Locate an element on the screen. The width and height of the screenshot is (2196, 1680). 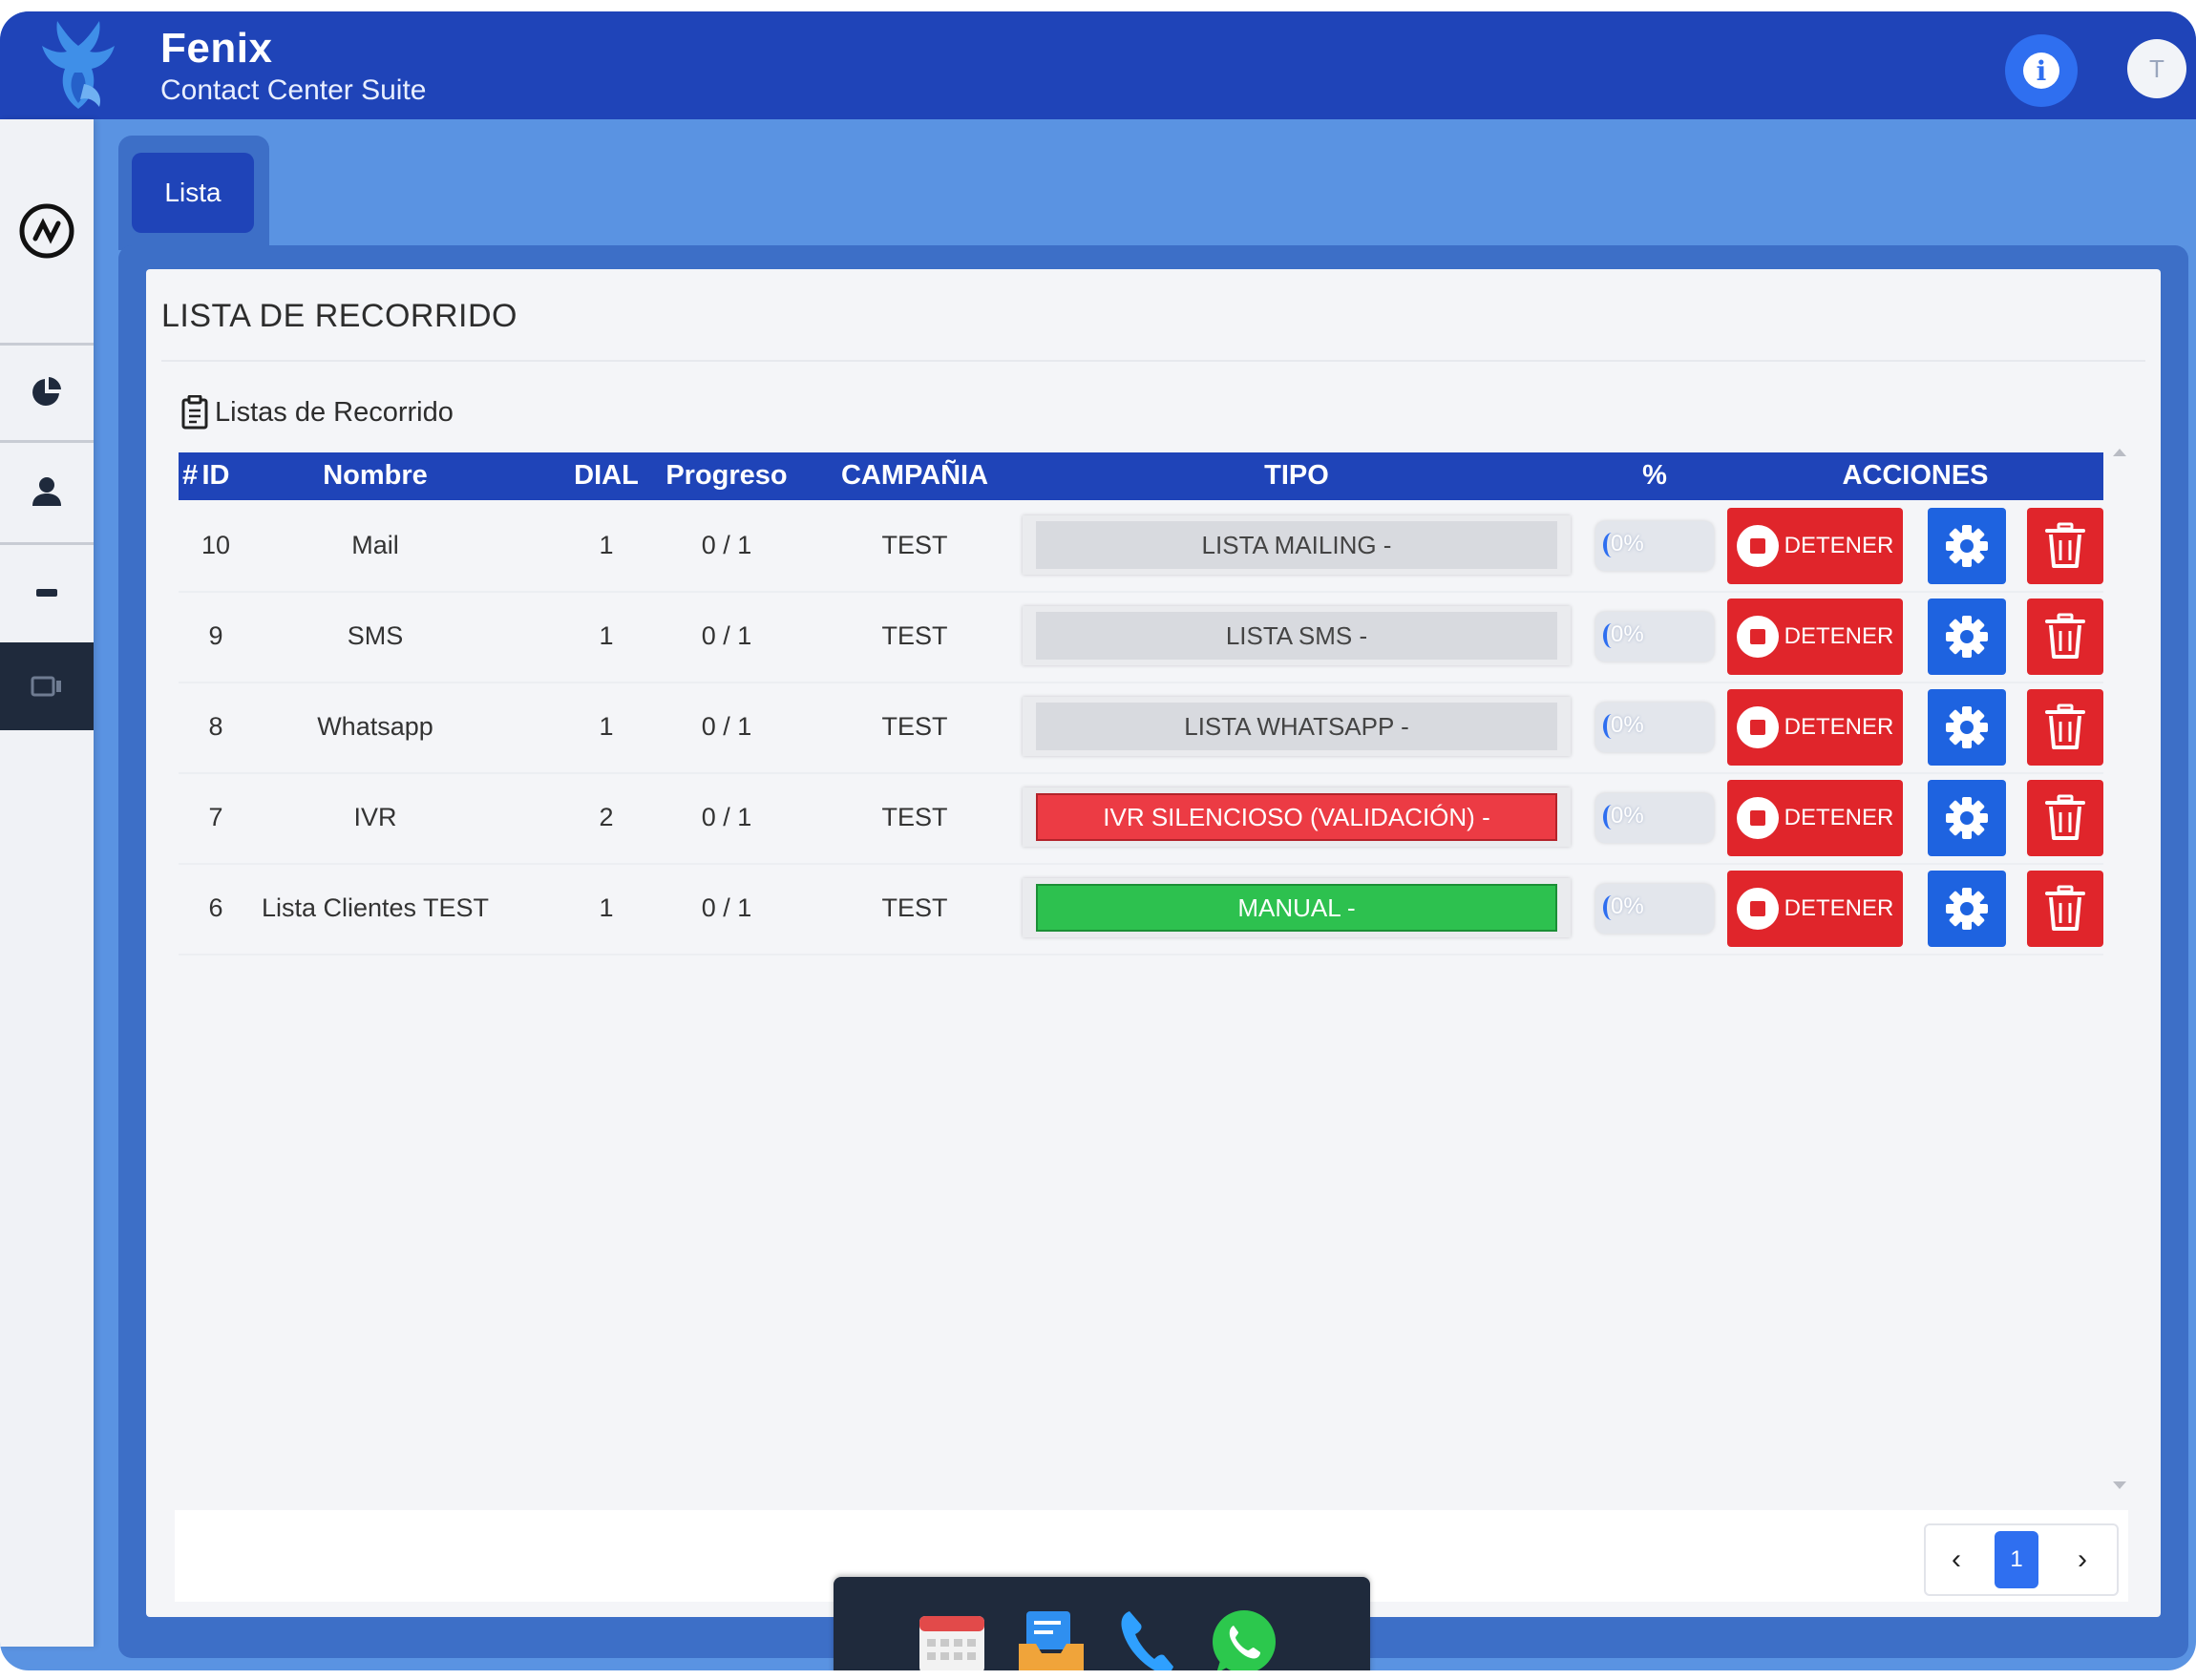
phoenix-logo-icon is located at coordinates (78, 65).